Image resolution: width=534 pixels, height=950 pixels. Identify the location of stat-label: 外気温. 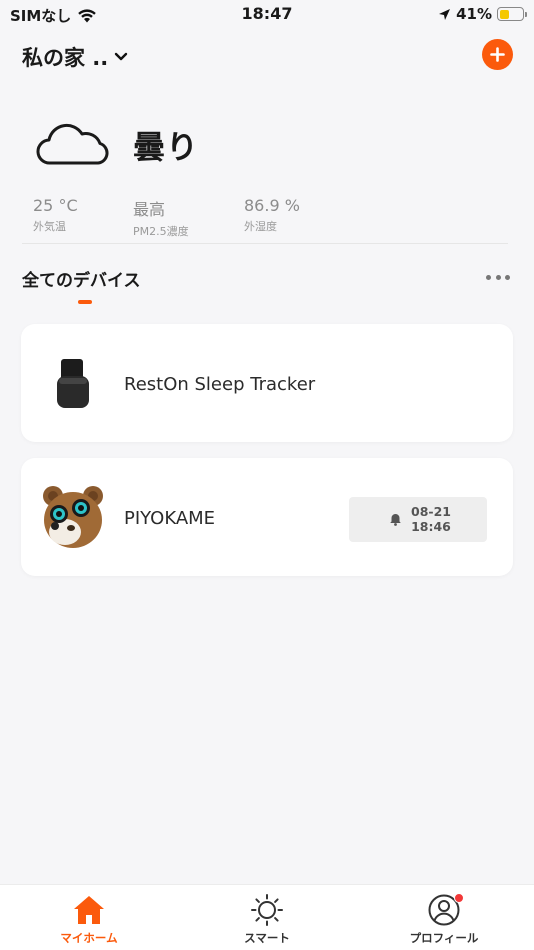
(49, 226).